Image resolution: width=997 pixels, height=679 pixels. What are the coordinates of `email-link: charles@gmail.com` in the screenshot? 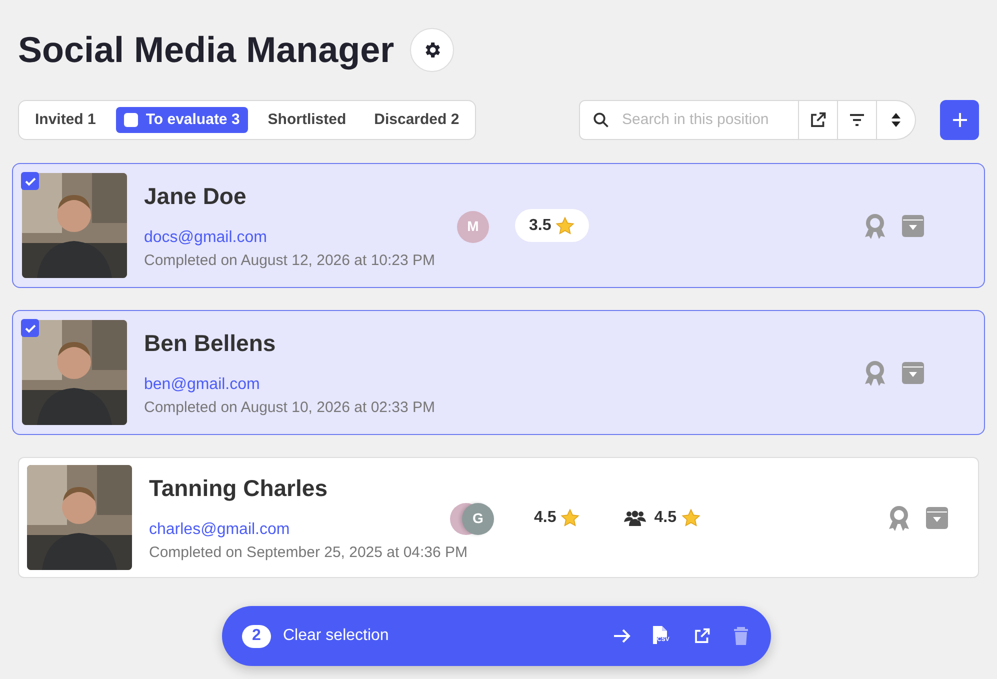 It's located at (219, 530).